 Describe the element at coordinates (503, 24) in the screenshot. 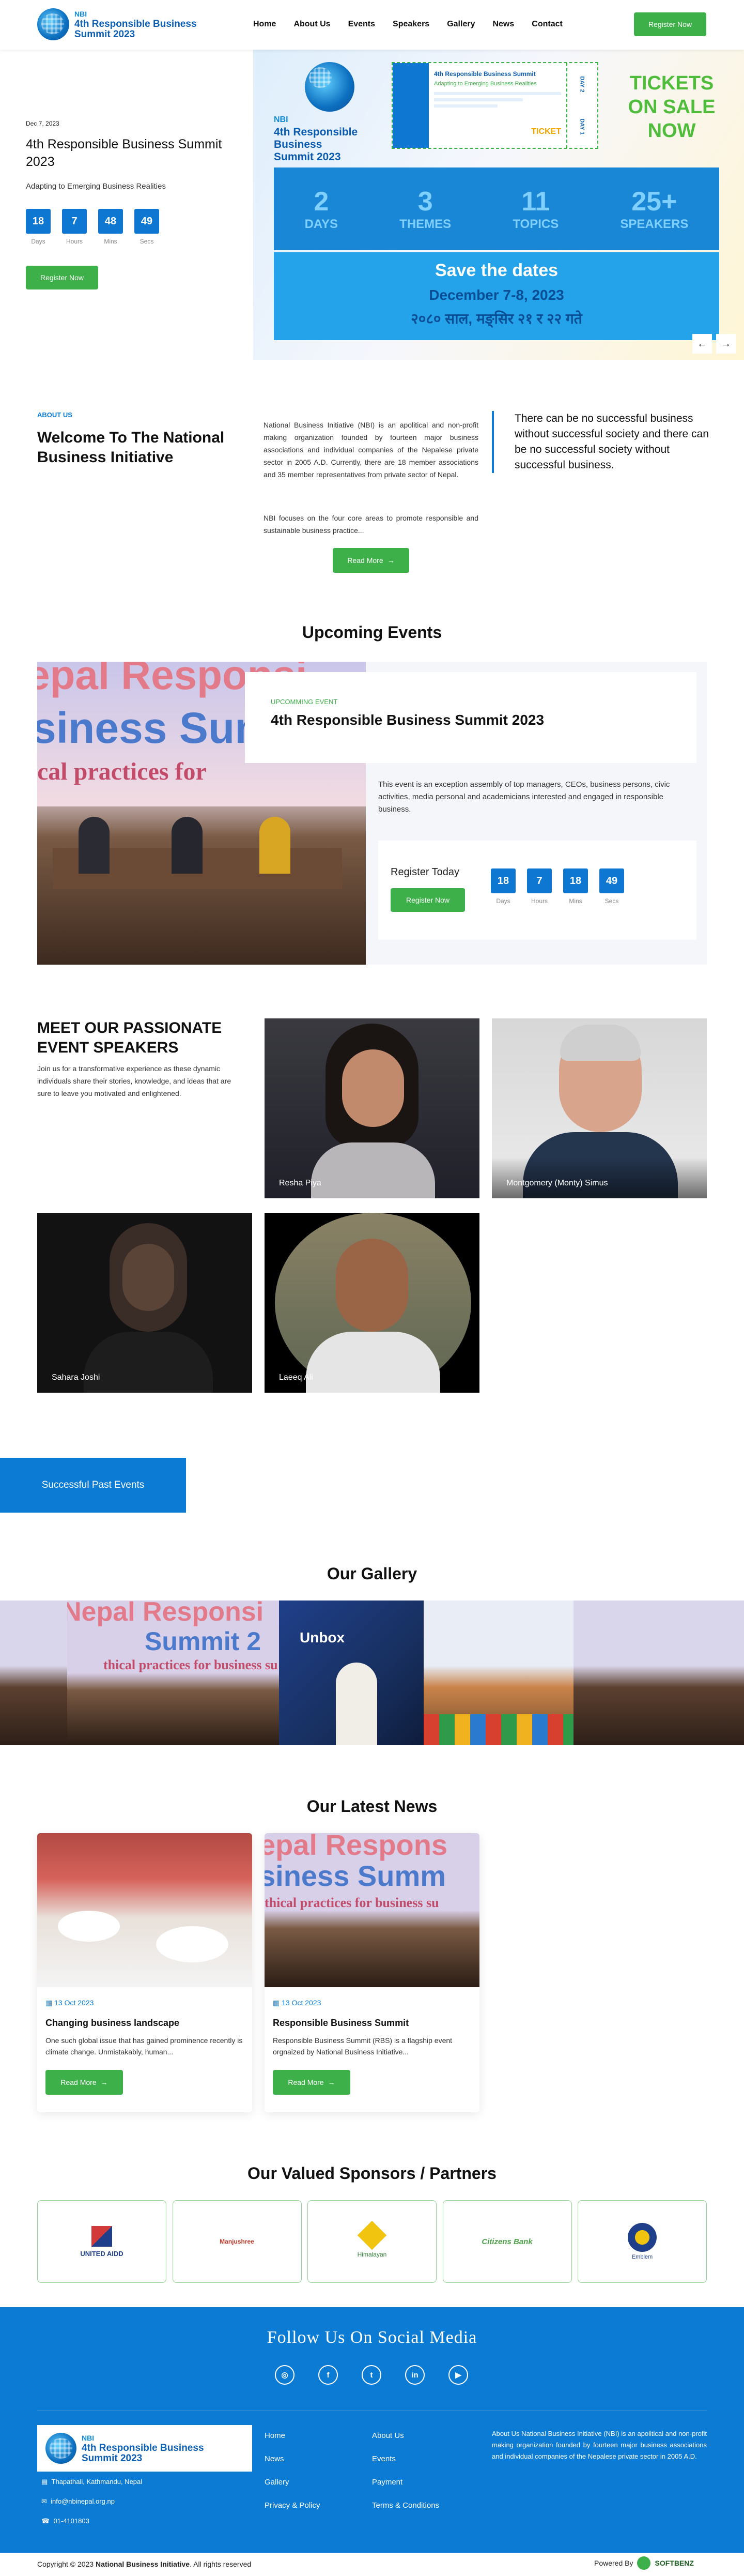

I see `nav-news: News` at that location.